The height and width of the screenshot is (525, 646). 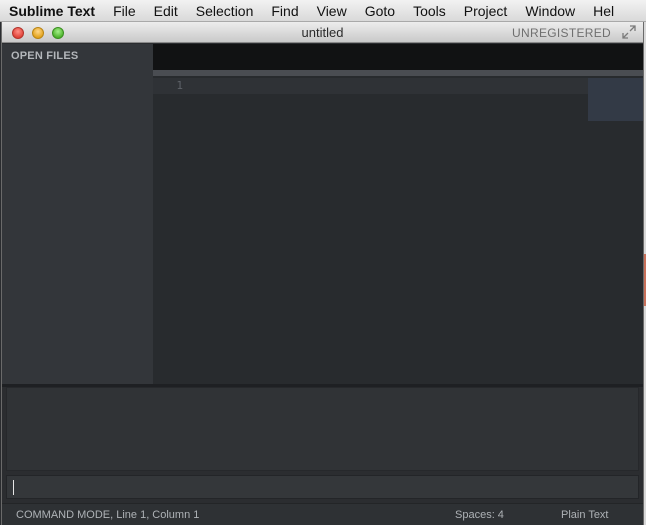 What do you see at coordinates (585, 515) in the screenshot?
I see `status-syntax: Plain Text` at bounding box center [585, 515].